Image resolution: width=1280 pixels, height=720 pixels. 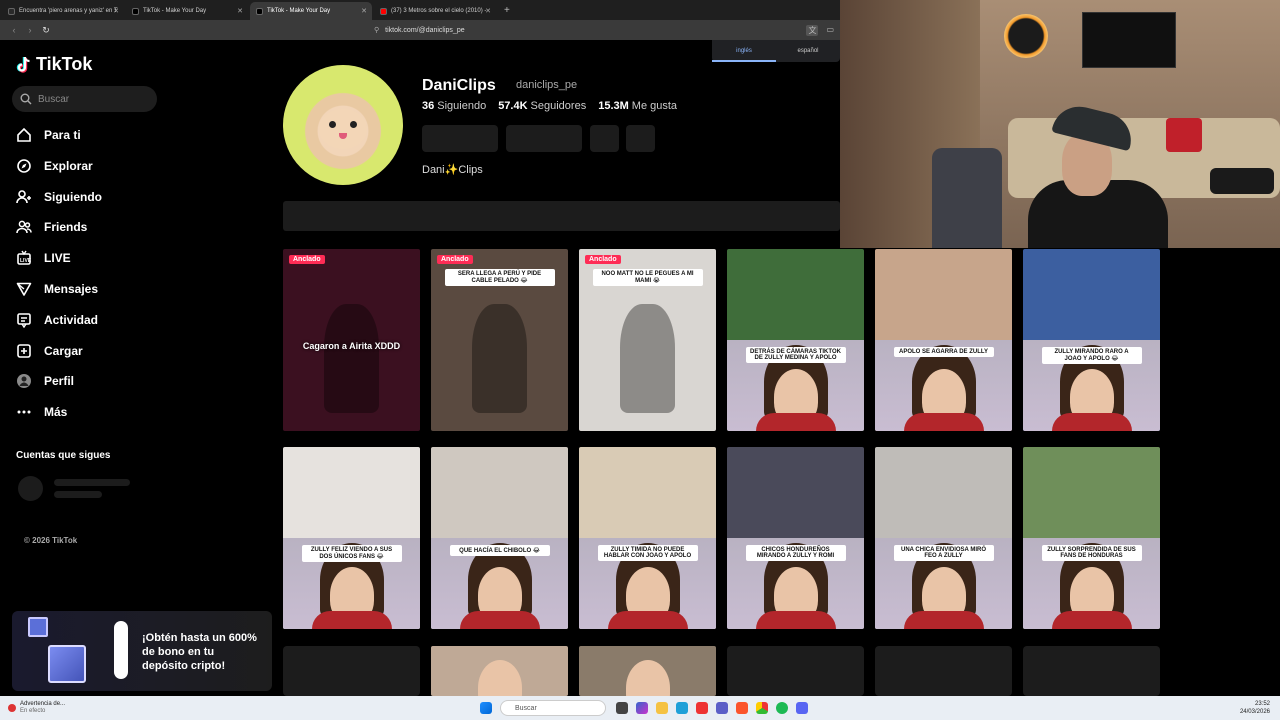 What do you see at coordinates (57, 320) in the screenshot?
I see `sidebar-item-actividad: Actividad` at bounding box center [57, 320].